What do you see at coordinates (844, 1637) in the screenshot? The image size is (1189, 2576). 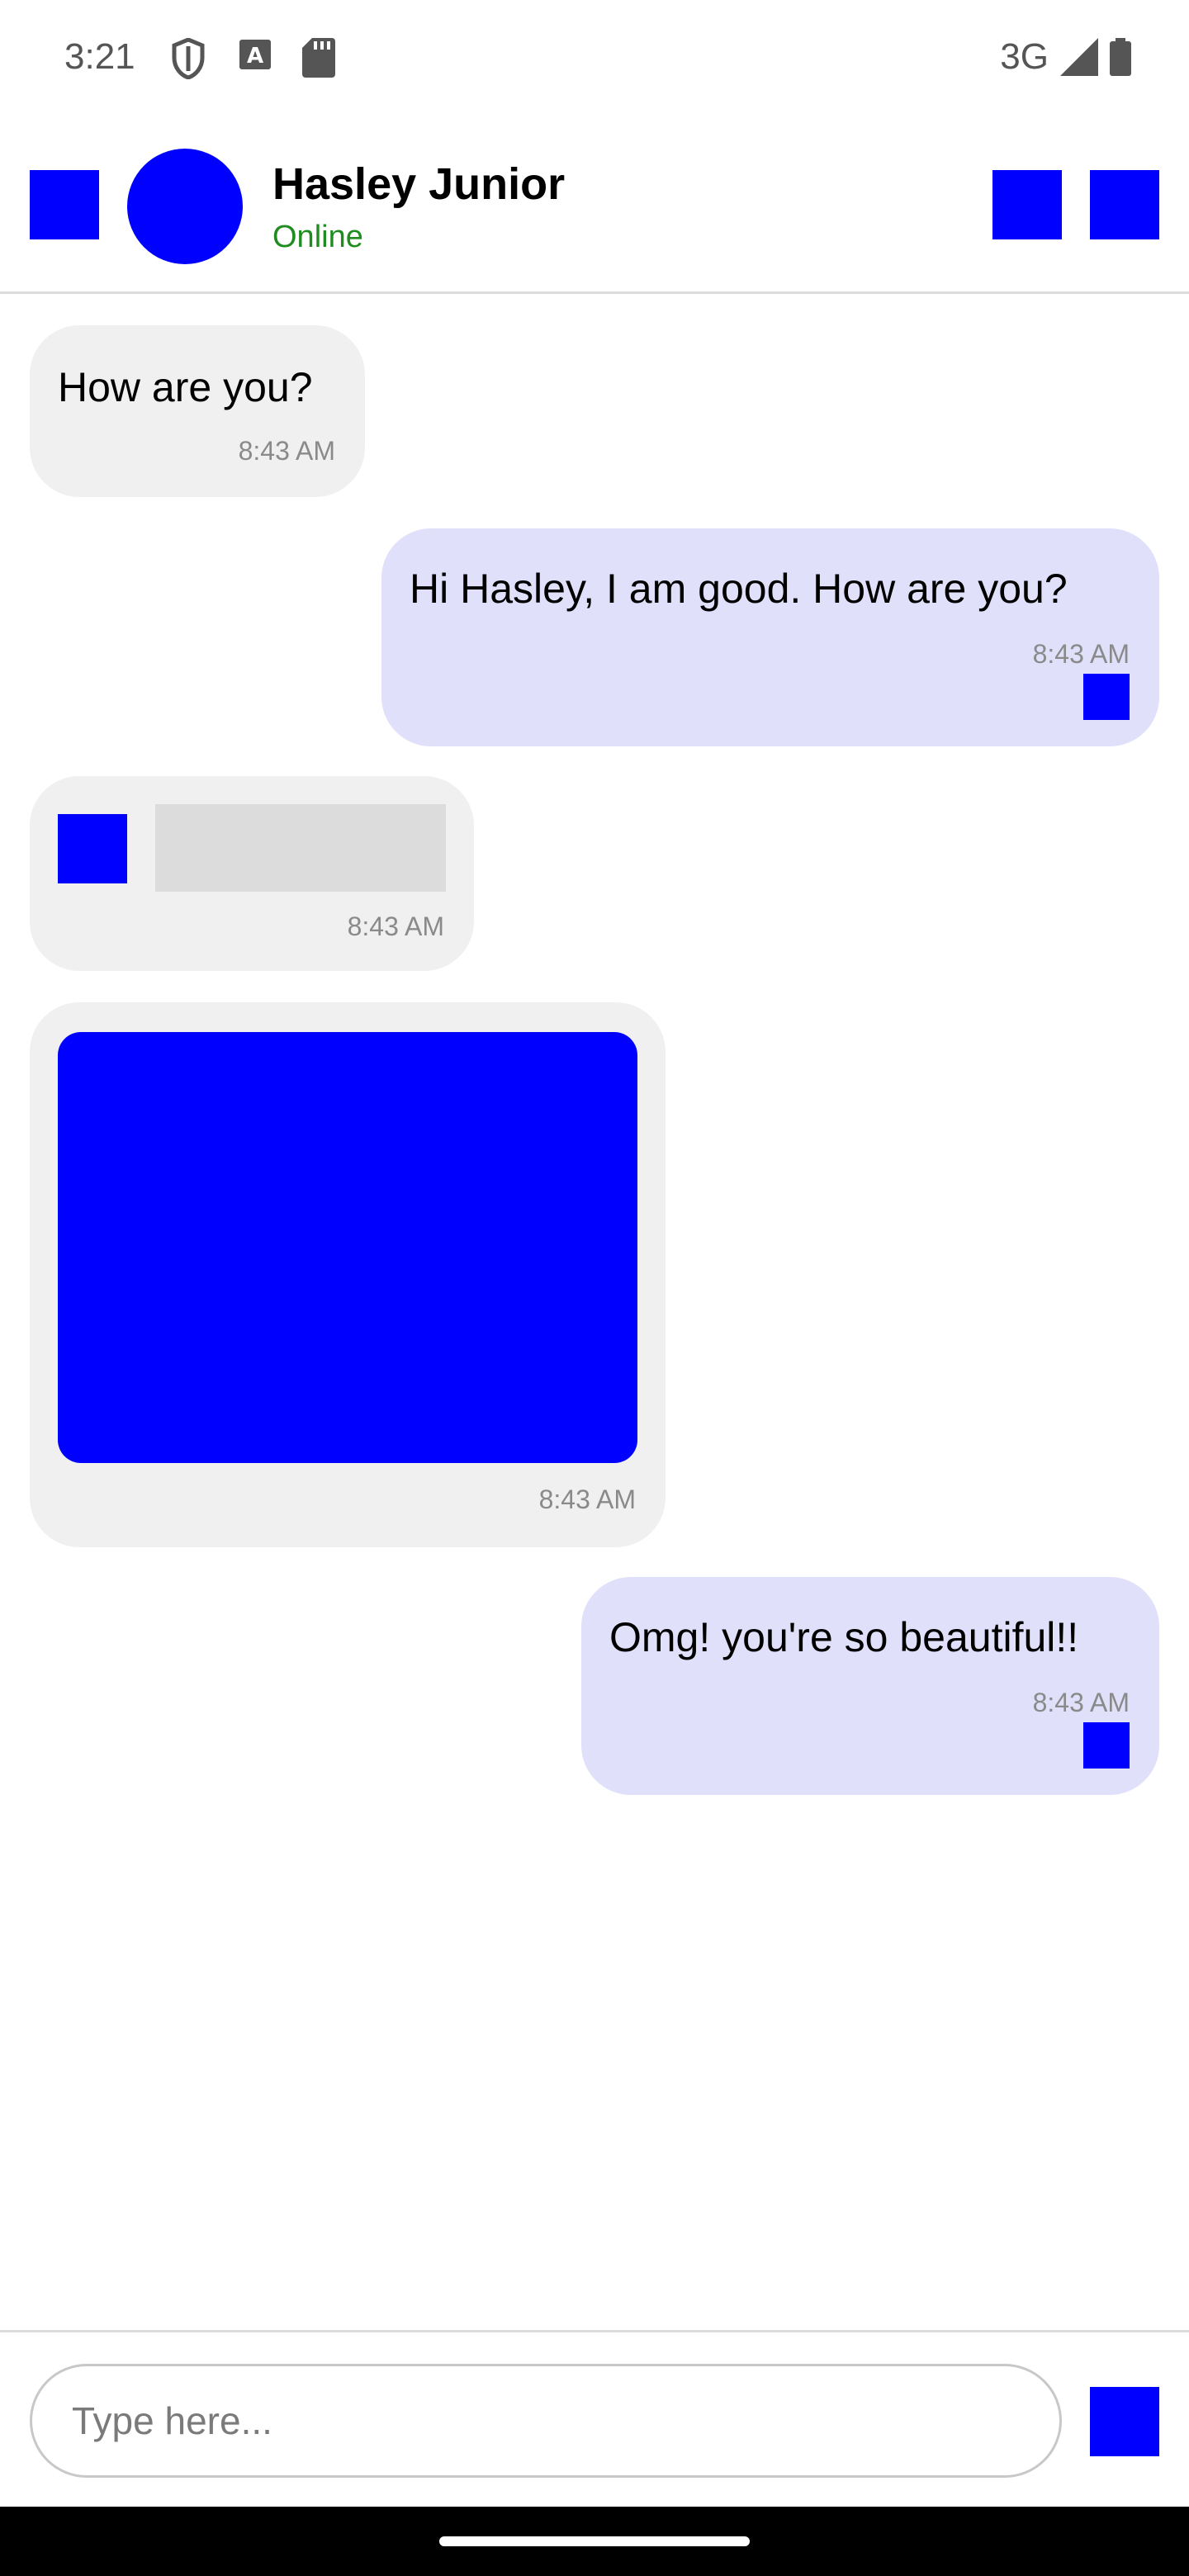 I see `message-text: Omg! you're so beautiful!!` at bounding box center [844, 1637].